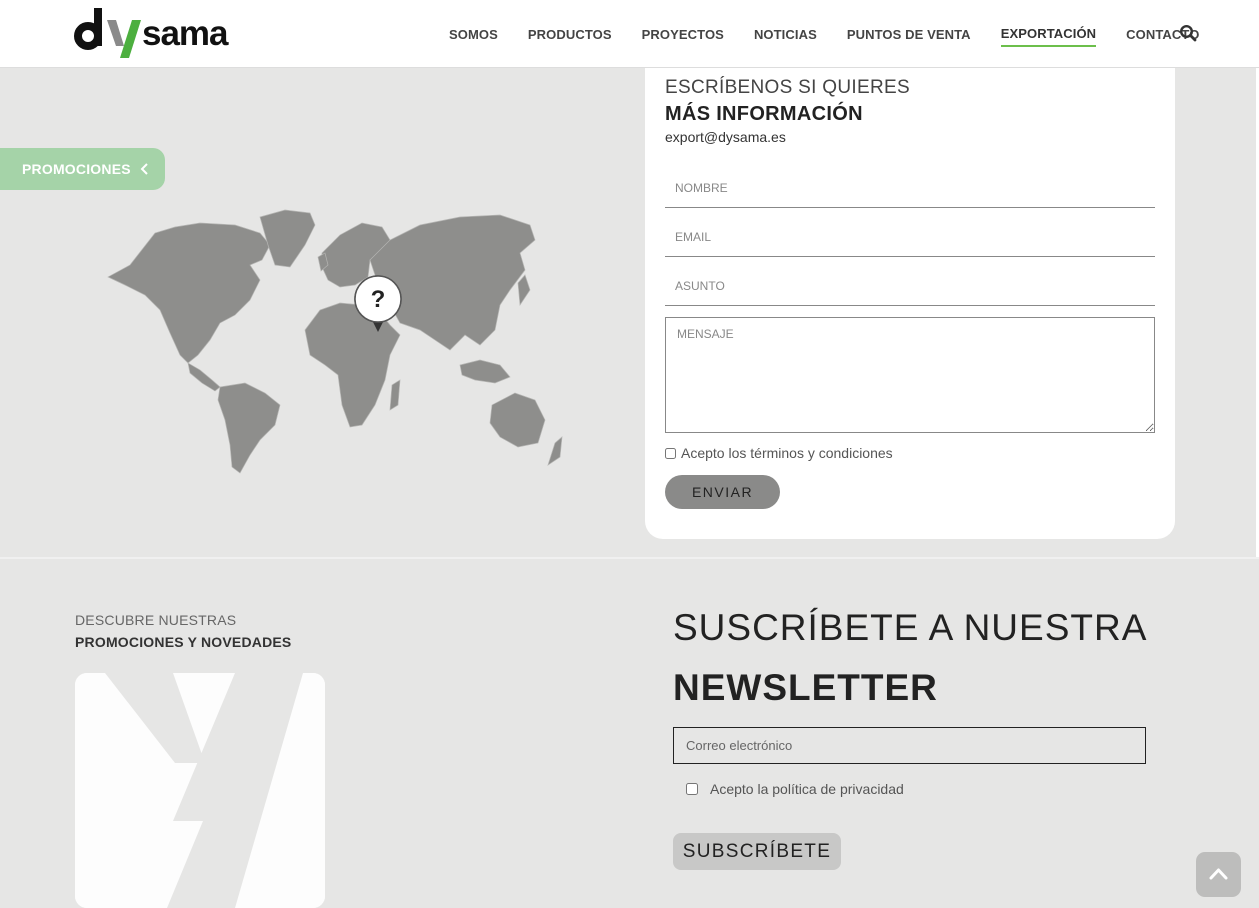  Describe the element at coordinates (183, 642) in the screenshot. I see `promotions-title: PROMOCIONES Y NOVEDADES` at that location.